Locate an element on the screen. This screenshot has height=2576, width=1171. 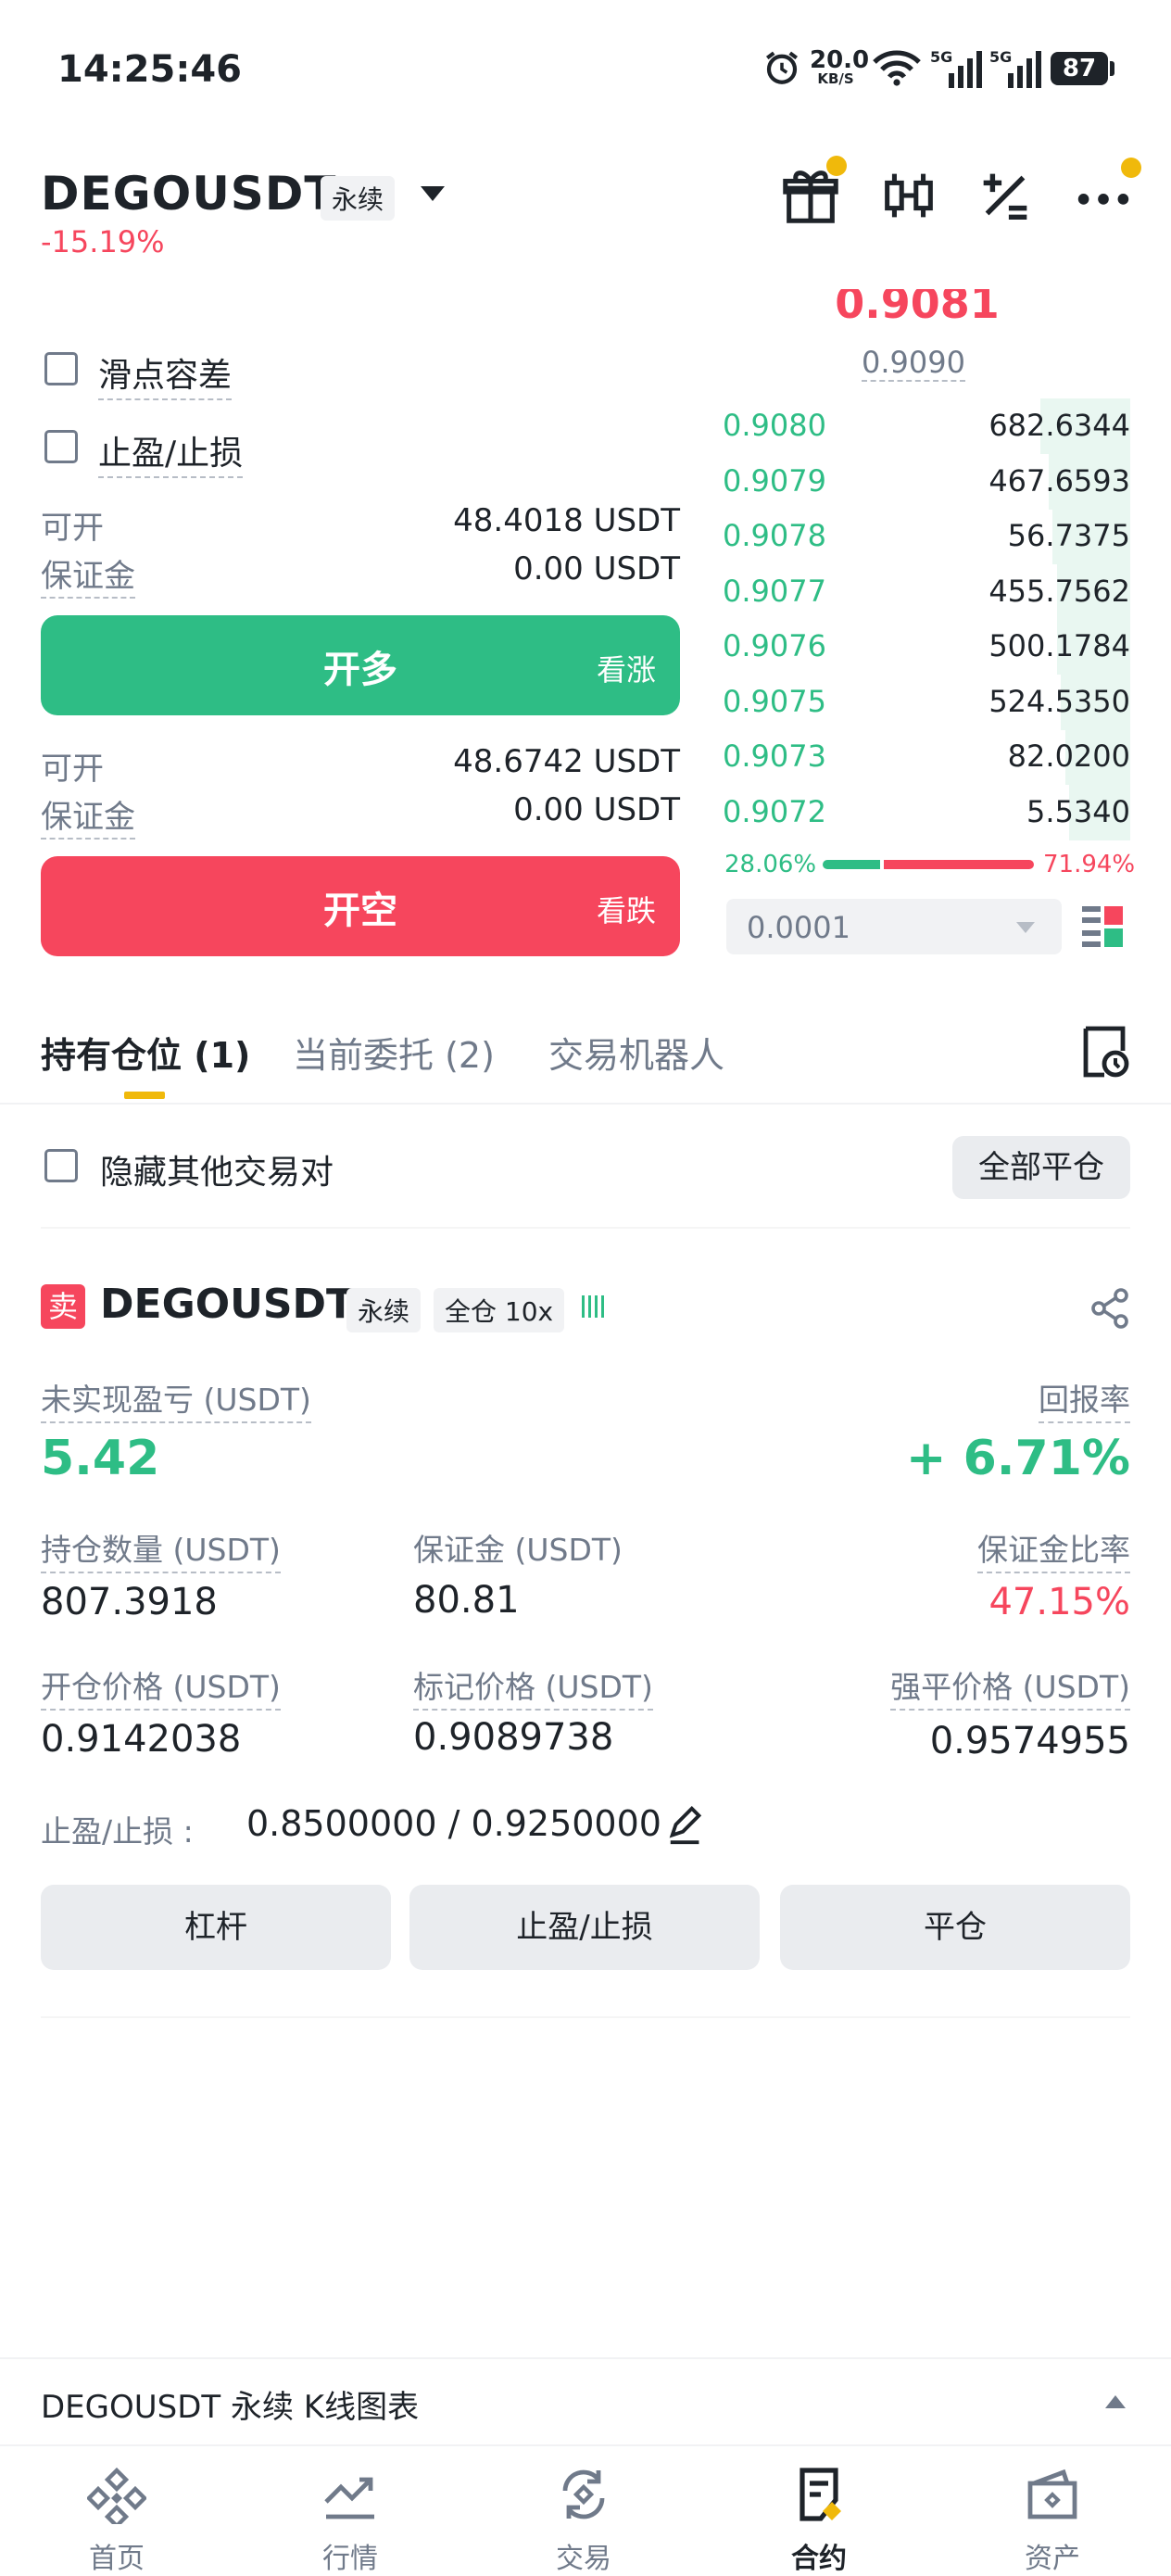
mark-price-label: 标记价格 (USDT) is located at coordinates (533, 1686).